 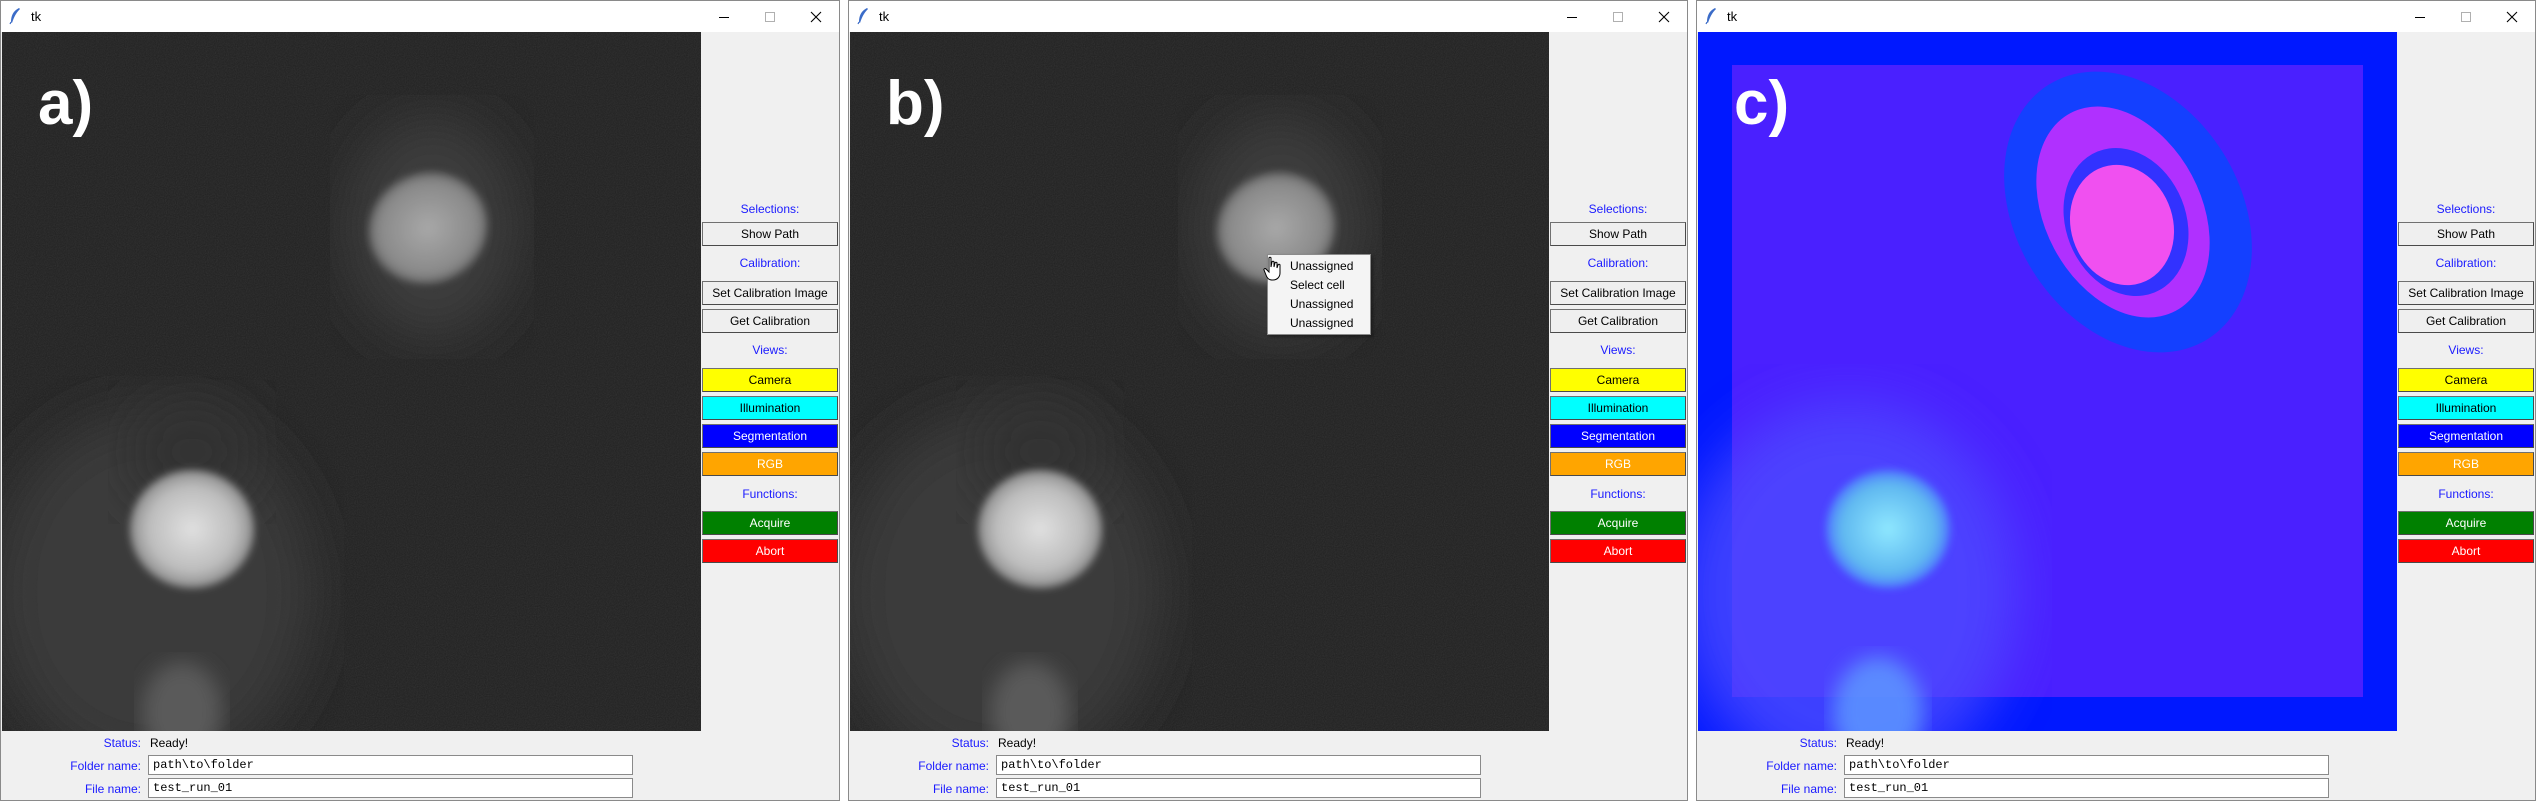 What do you see at coordinates (66, 103) in the screenshot?
I see `panel-label: a)` at bounding box center [66, 103].